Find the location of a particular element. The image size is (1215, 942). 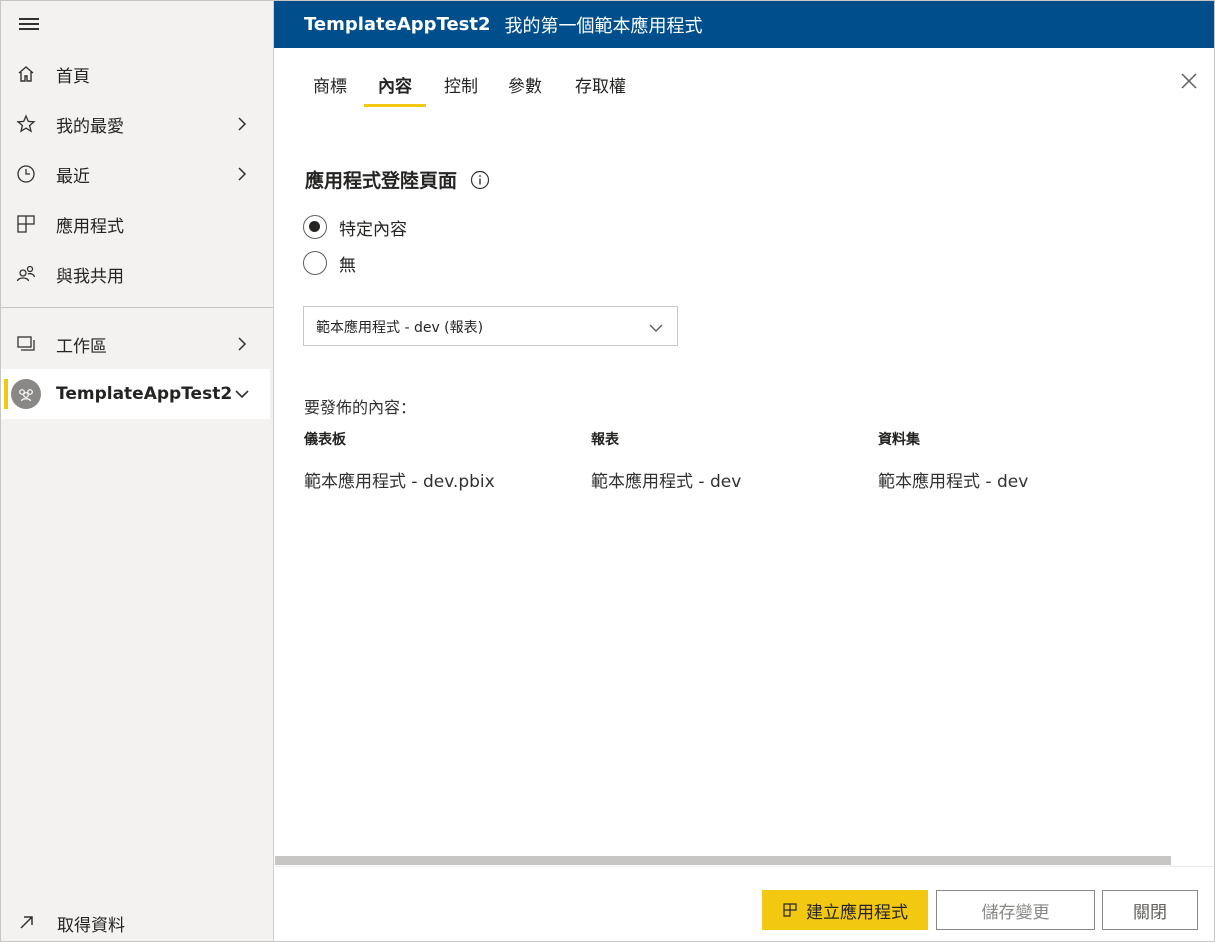

sidebar-item-workspaces: 工作區 is located at coordinates (135, 344).